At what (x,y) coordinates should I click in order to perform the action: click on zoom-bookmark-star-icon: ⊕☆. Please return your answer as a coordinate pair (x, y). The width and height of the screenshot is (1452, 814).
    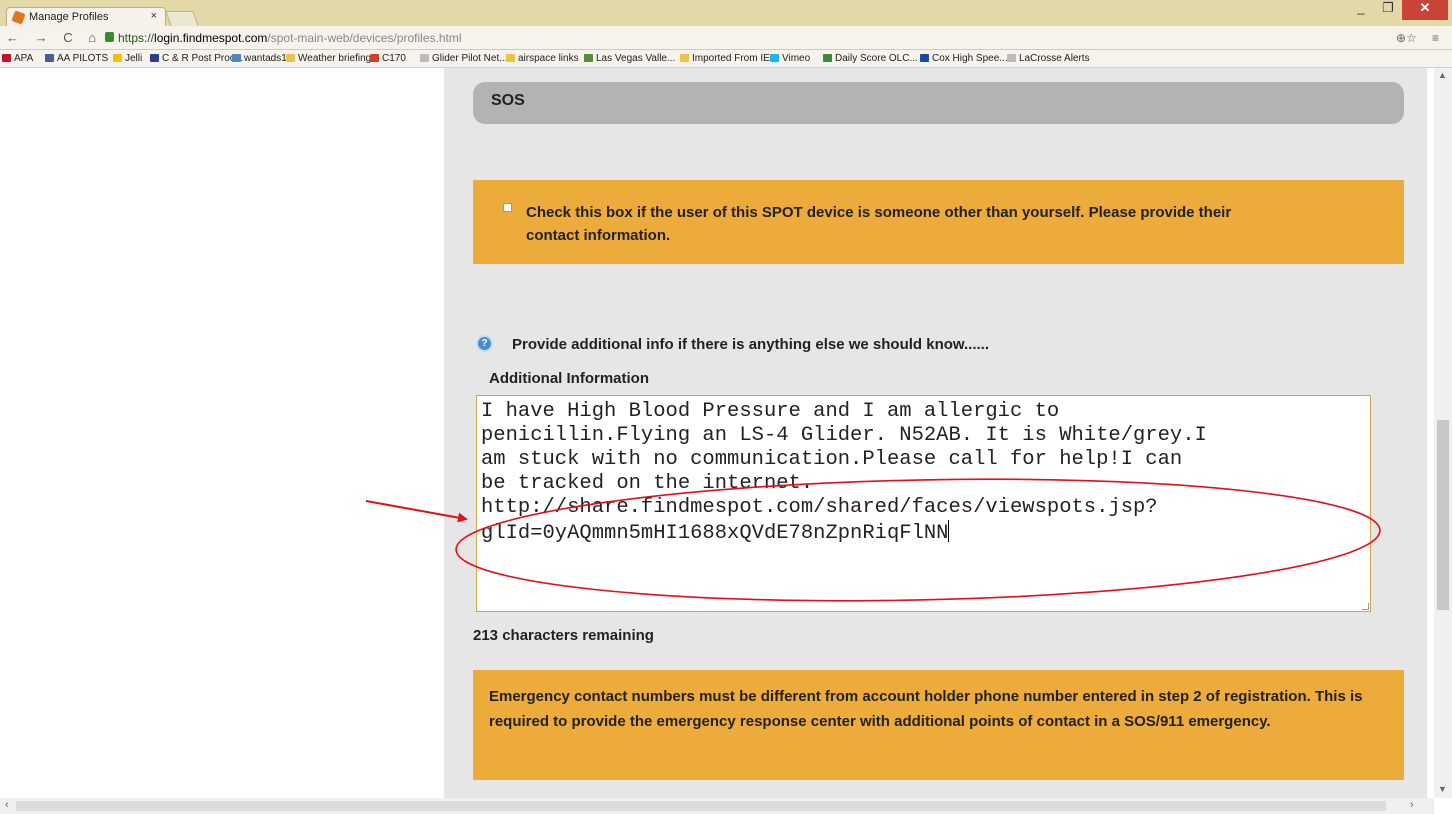
    Looking at the image, I should click on (1406, 38).